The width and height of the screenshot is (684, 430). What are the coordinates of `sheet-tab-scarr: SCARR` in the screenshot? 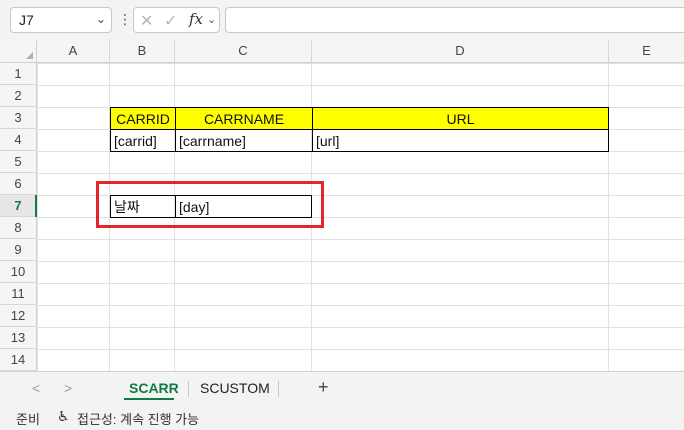 It's located at (154, 388).